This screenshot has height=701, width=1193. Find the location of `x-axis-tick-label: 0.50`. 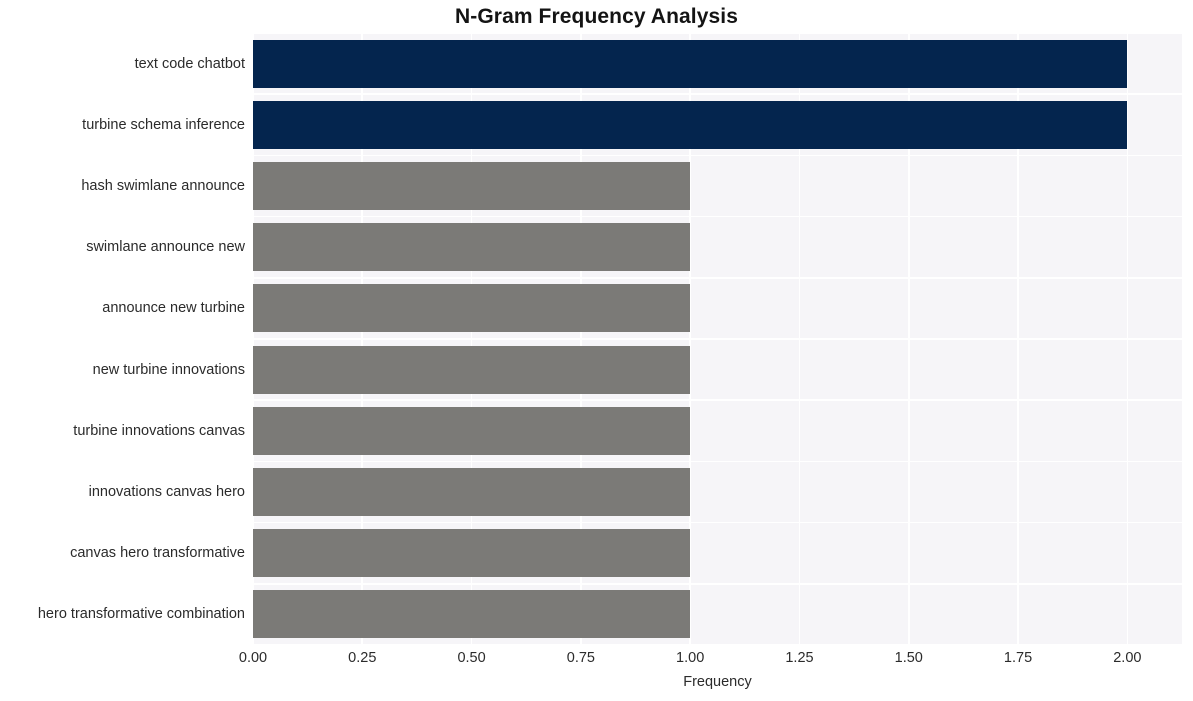

x-axis-tick-label: 0.50 is located at coordinates (471, 658).